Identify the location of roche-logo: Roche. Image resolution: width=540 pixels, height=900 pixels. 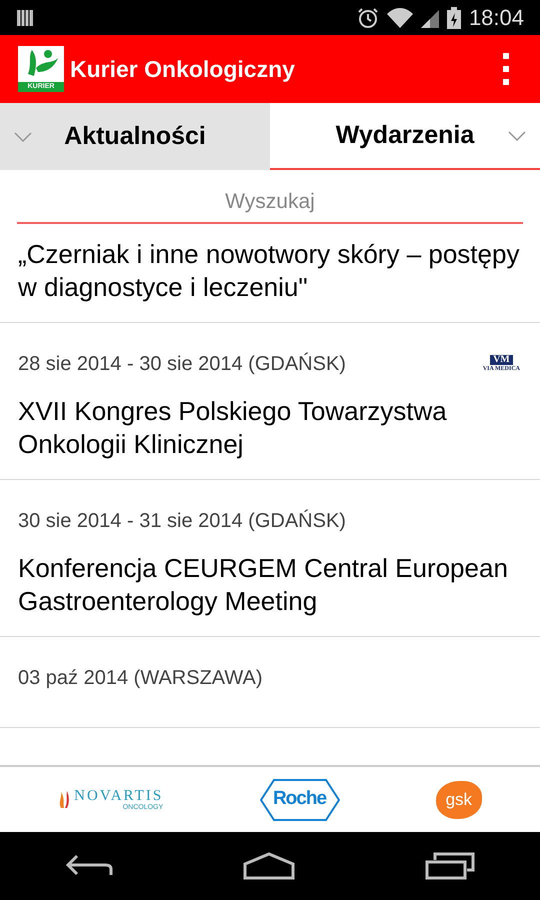
(300, 799).